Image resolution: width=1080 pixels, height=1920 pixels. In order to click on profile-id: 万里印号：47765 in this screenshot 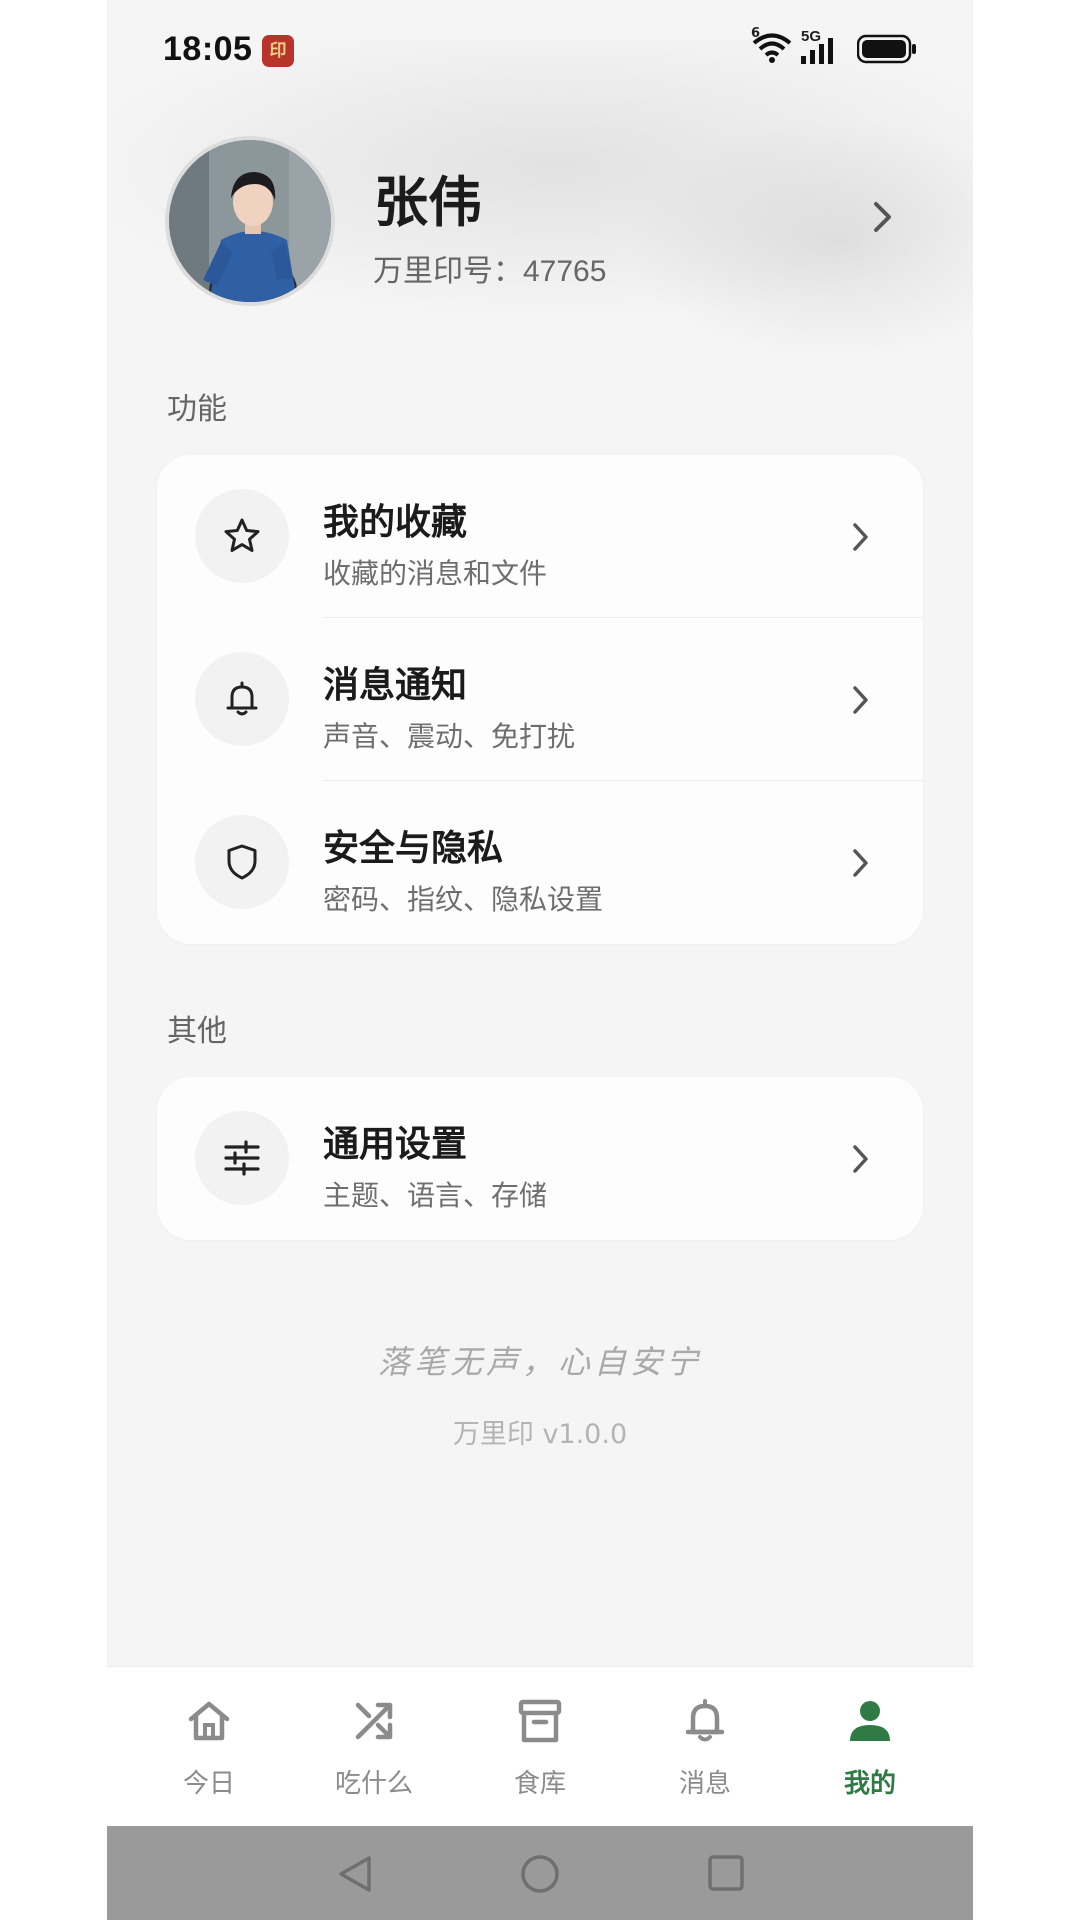, I will do `click(489, 268)`.